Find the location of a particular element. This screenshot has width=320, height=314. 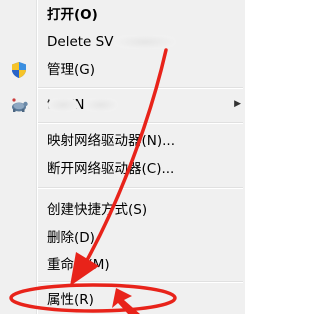

tortoise-svn-icon is located at coordinates (19, 105).